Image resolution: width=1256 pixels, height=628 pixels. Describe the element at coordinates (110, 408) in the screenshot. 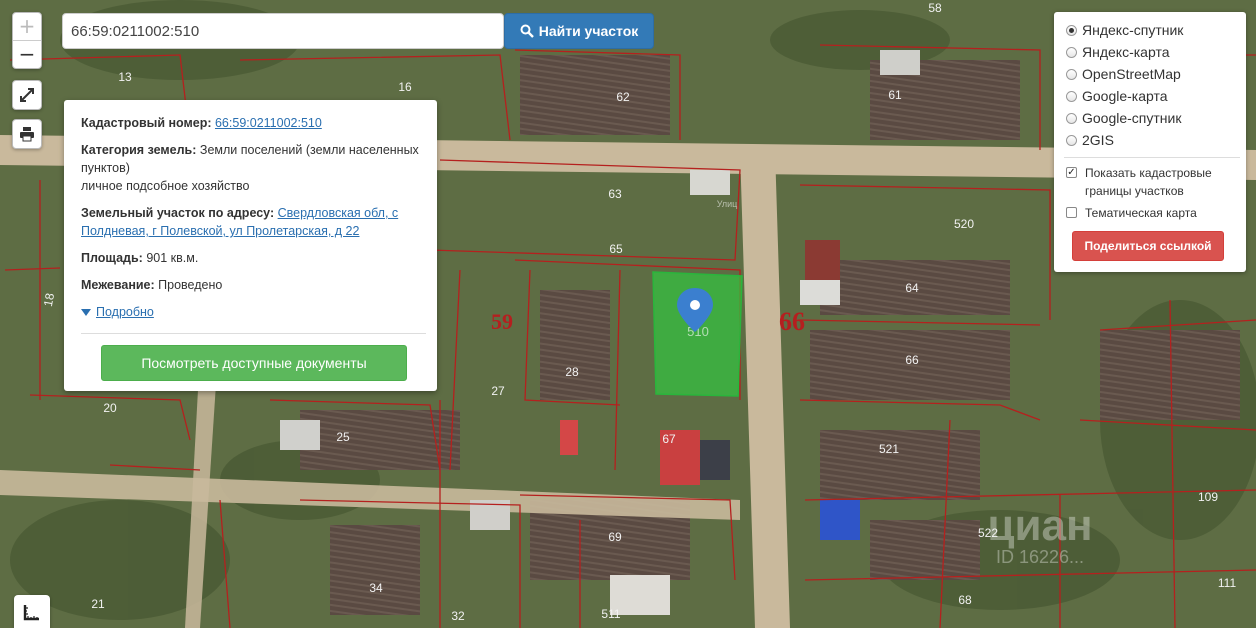

I see `plot-label: 20` at that location.